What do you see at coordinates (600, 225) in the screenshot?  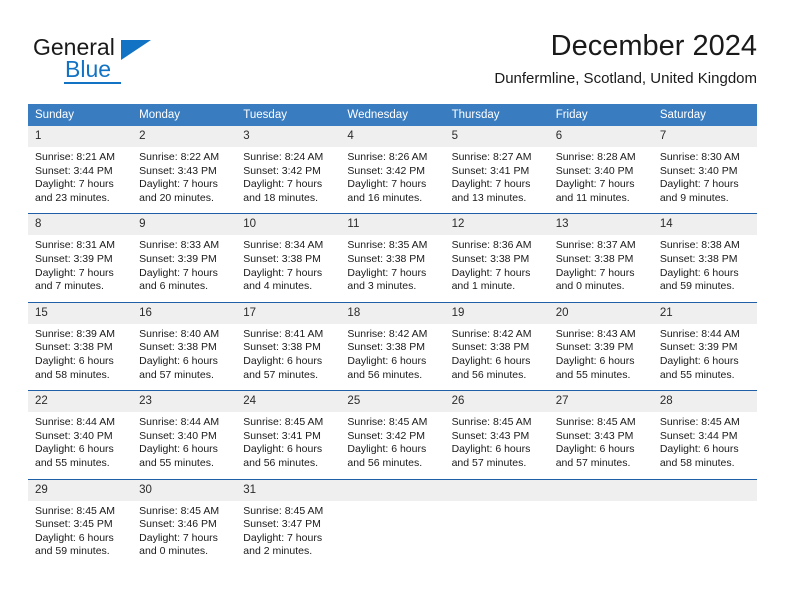 I see `day-number-cell: 13` at bounding box center [600, 225].